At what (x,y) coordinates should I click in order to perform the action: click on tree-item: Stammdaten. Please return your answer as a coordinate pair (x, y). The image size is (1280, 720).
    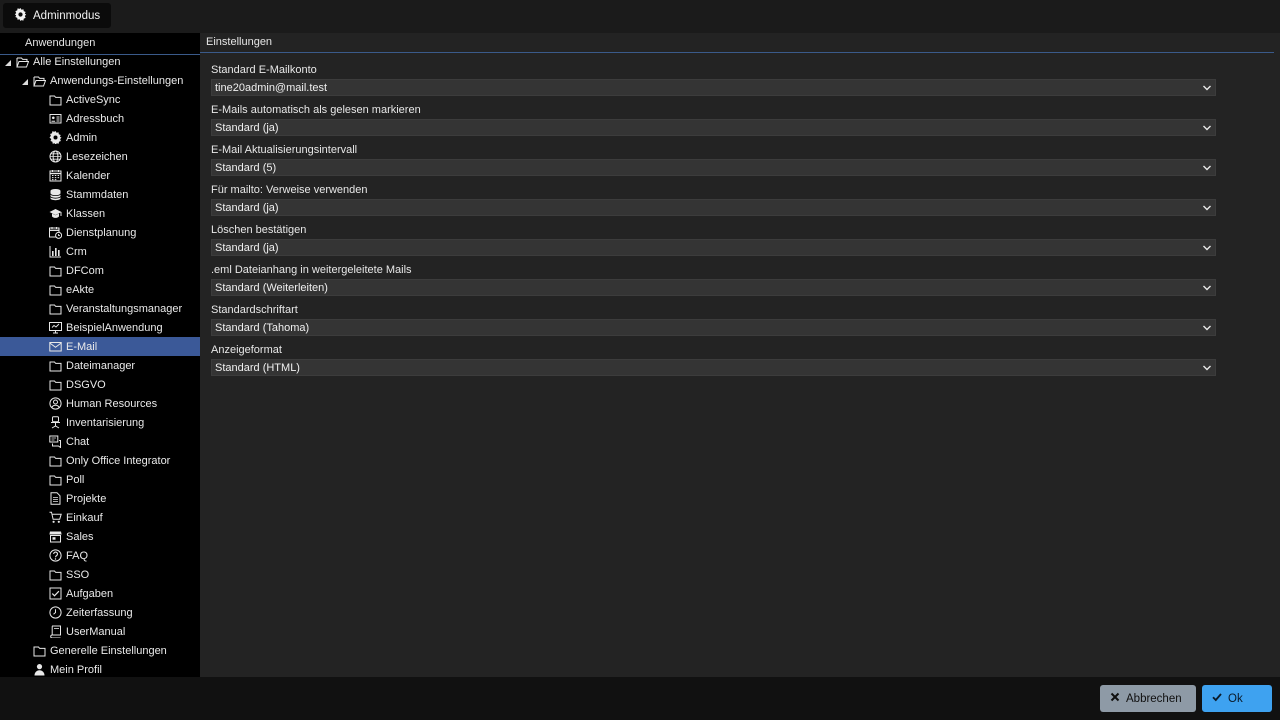
    Looking at the image, I should click on (100, 194).